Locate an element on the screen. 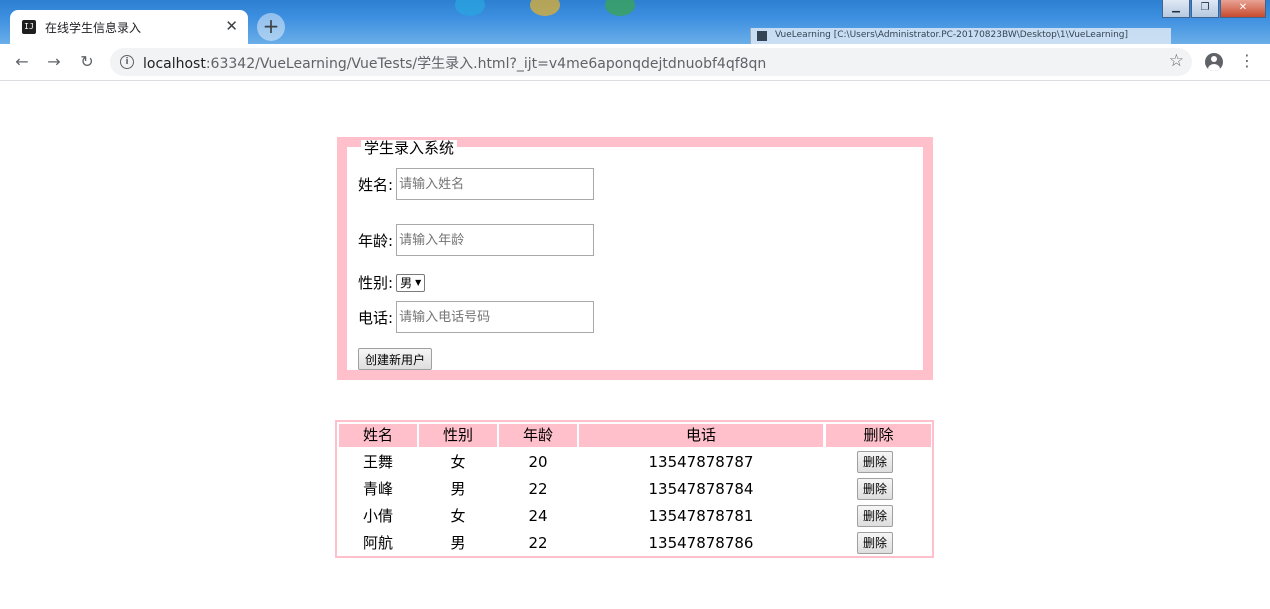 The image size is (1270, 609). header-phone: 电话 is located at coordinates (701, 435).